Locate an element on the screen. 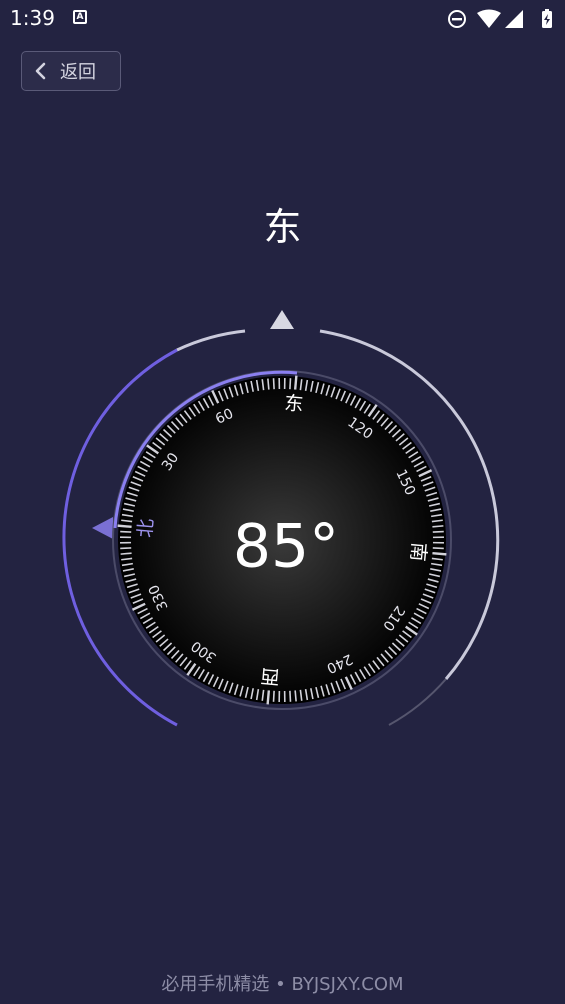 The image size is (565, 1004). heading-pointer-icon is located at coordinates (282, 319).